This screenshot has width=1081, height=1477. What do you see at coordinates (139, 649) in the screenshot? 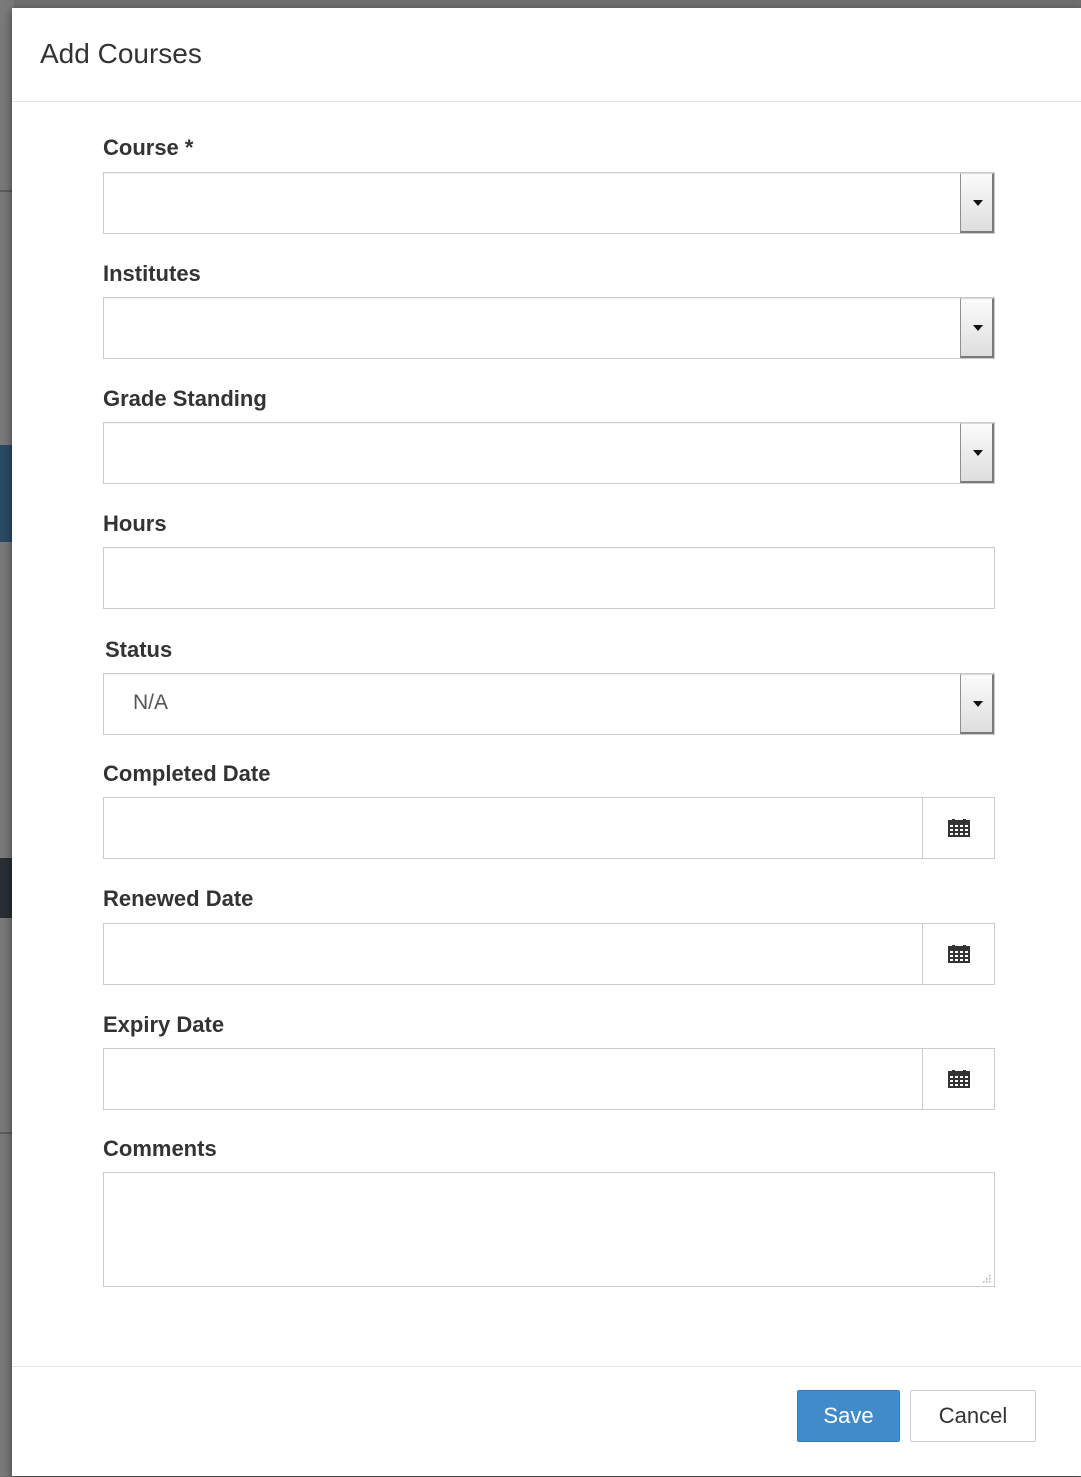
I see `status-label: Status` at bounding box center [139, 649].